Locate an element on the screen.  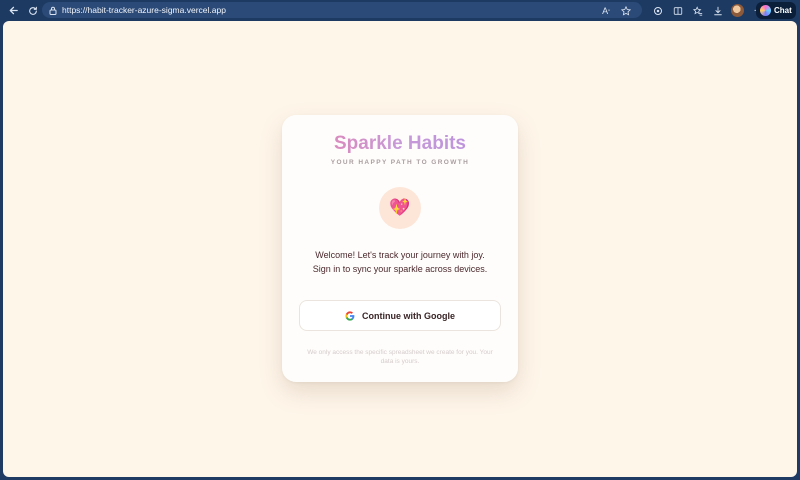
refresh-icon is located at coordinates (33, 11).